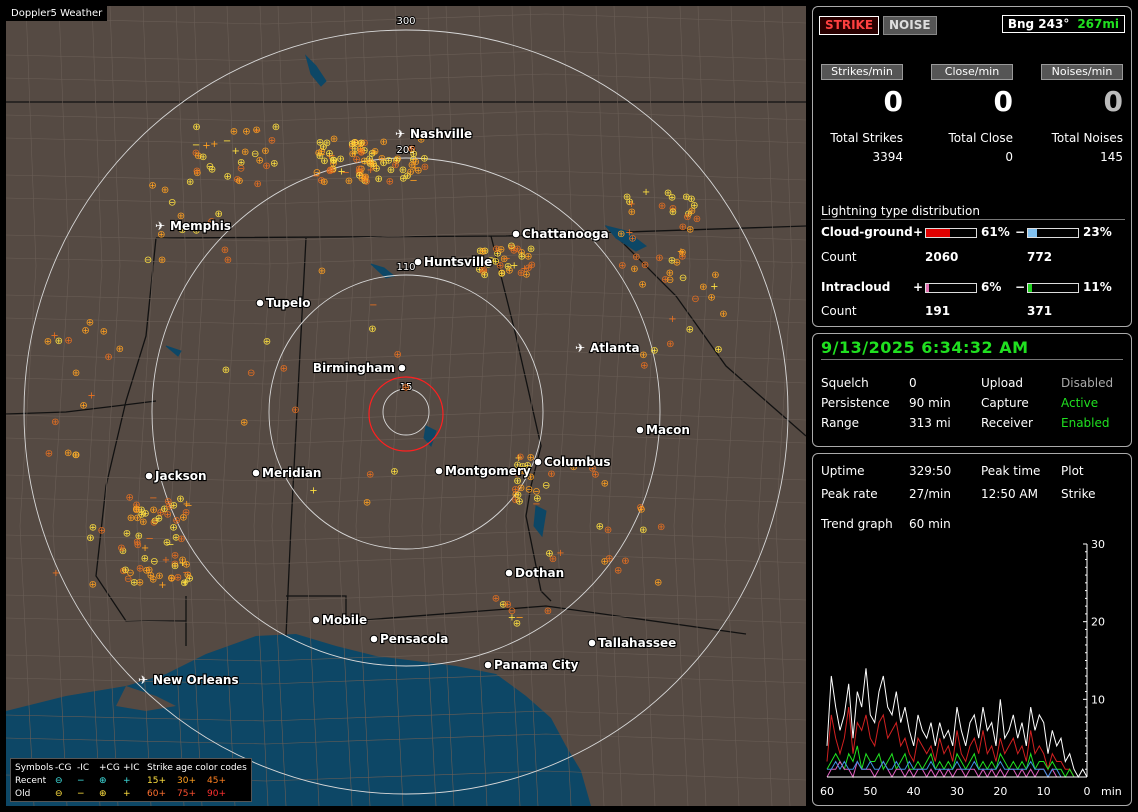  What do you see at coordinates (870, 791) in the screenshot?
I see `trend-x-tick-label: 50` at bounding box center [870, 791].